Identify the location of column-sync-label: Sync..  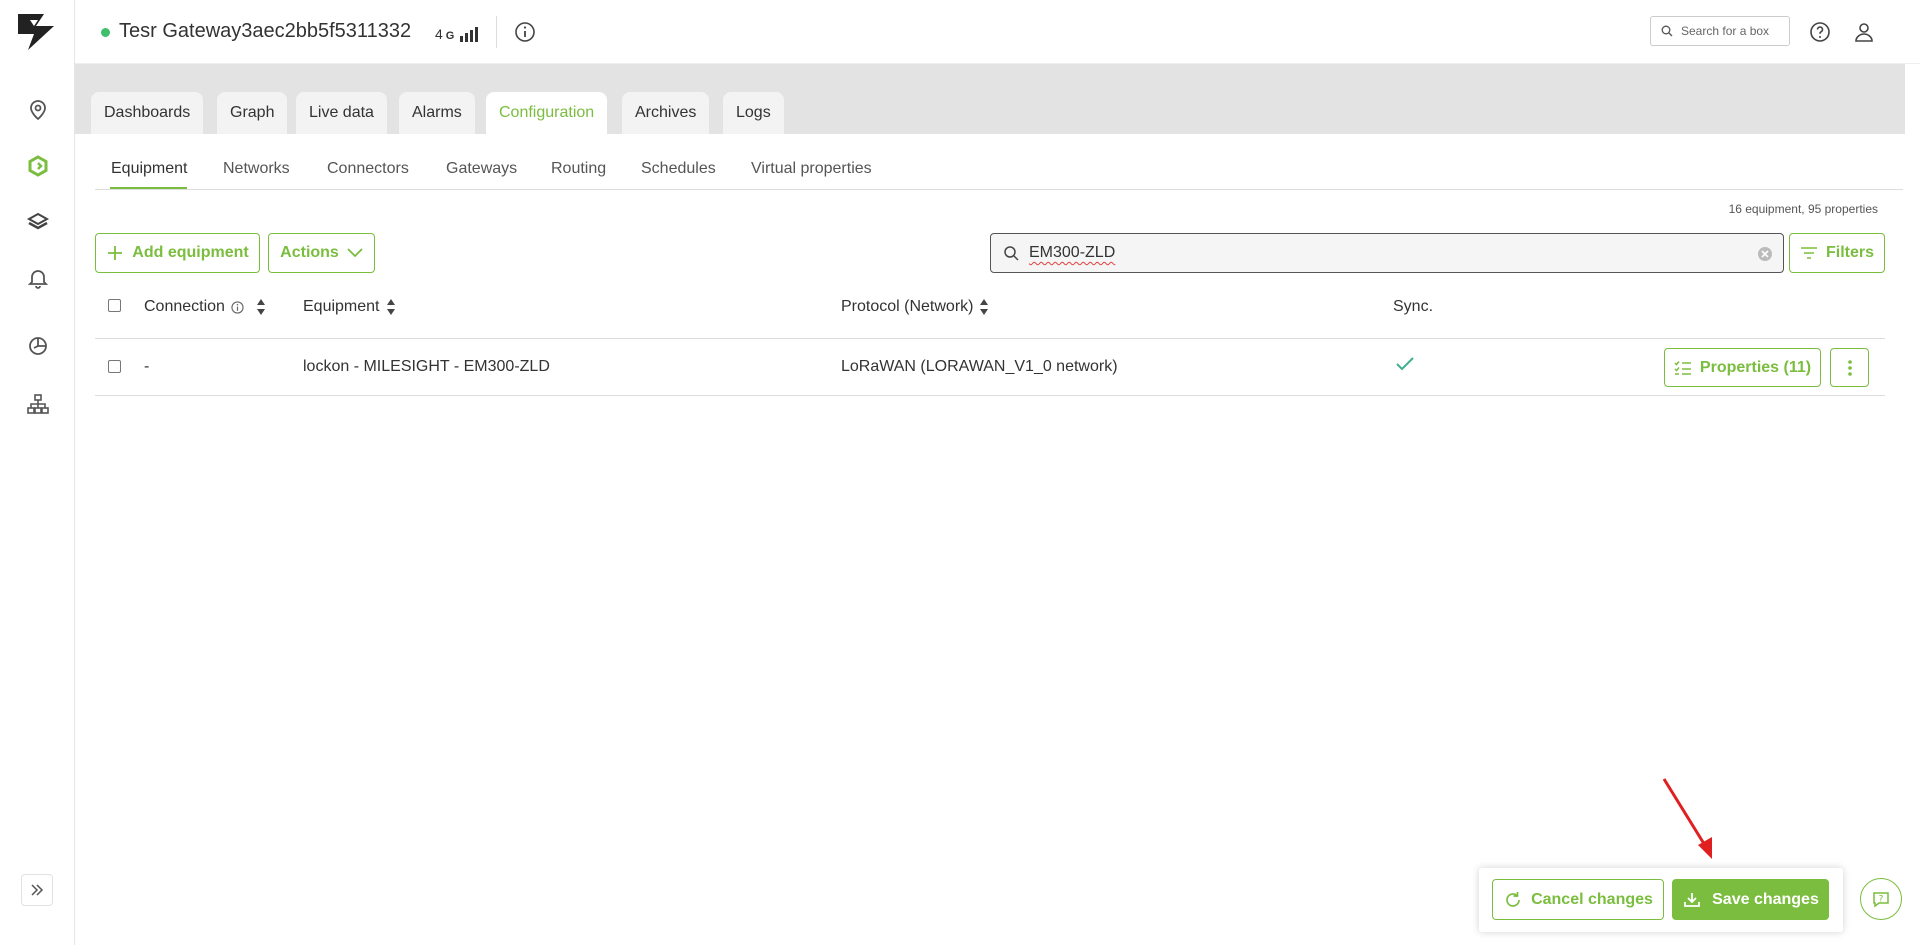
(1413, 306).